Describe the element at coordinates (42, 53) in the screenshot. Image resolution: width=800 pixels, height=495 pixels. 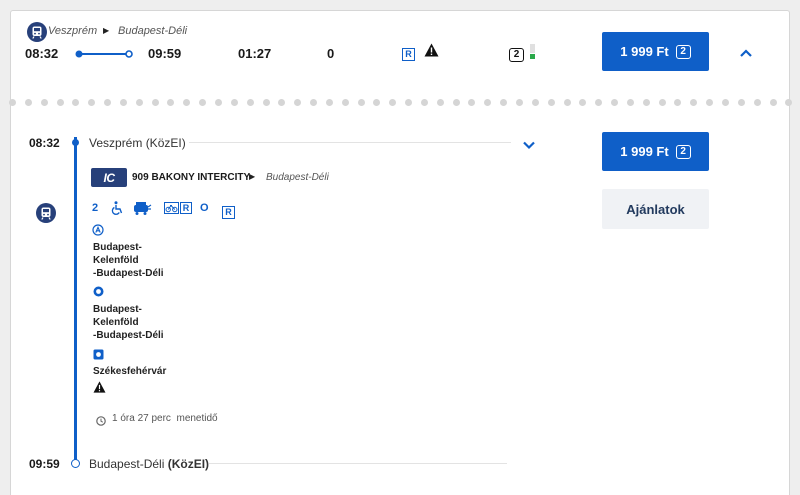
I see `summary-dep-time: 08:32` at that location.